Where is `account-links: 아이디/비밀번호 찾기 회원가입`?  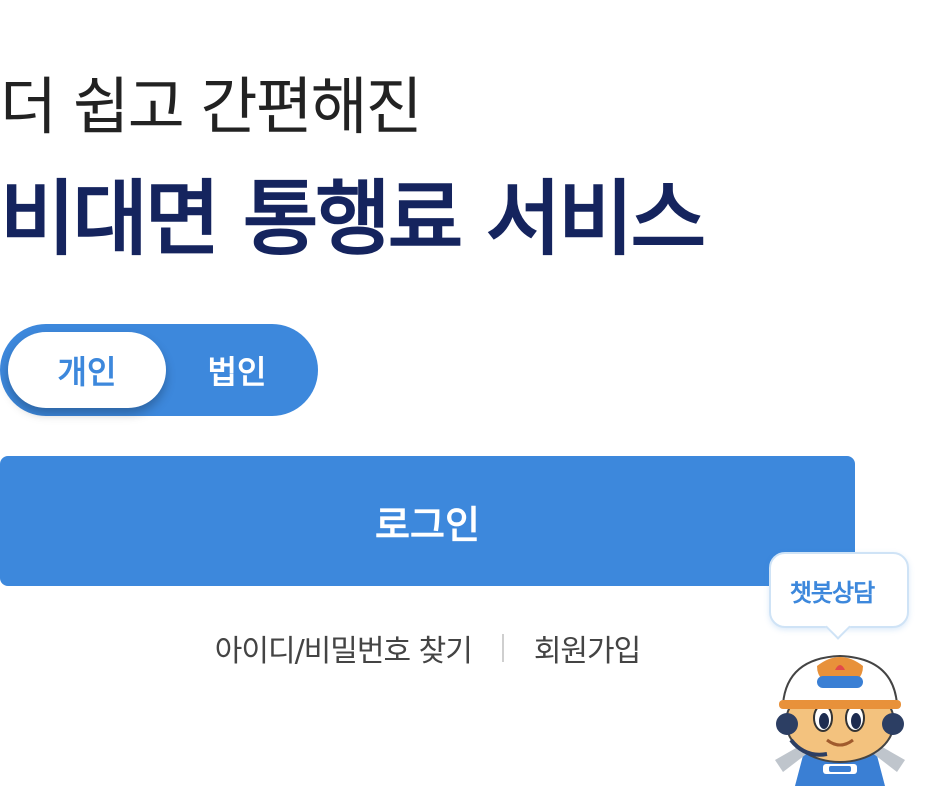 account-links: 아이디/비밀번호 찾기 회원가입 is located at coordinates (427, 648).